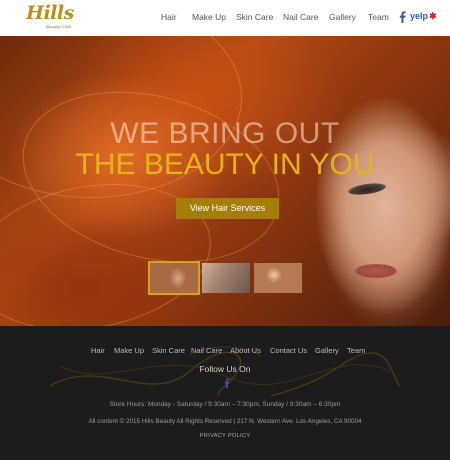  What do you see at coordinates (168, 350) in the screenshot?
I see `footer-nav-skin-care: Skin Care` at bounding box center [168, 350].